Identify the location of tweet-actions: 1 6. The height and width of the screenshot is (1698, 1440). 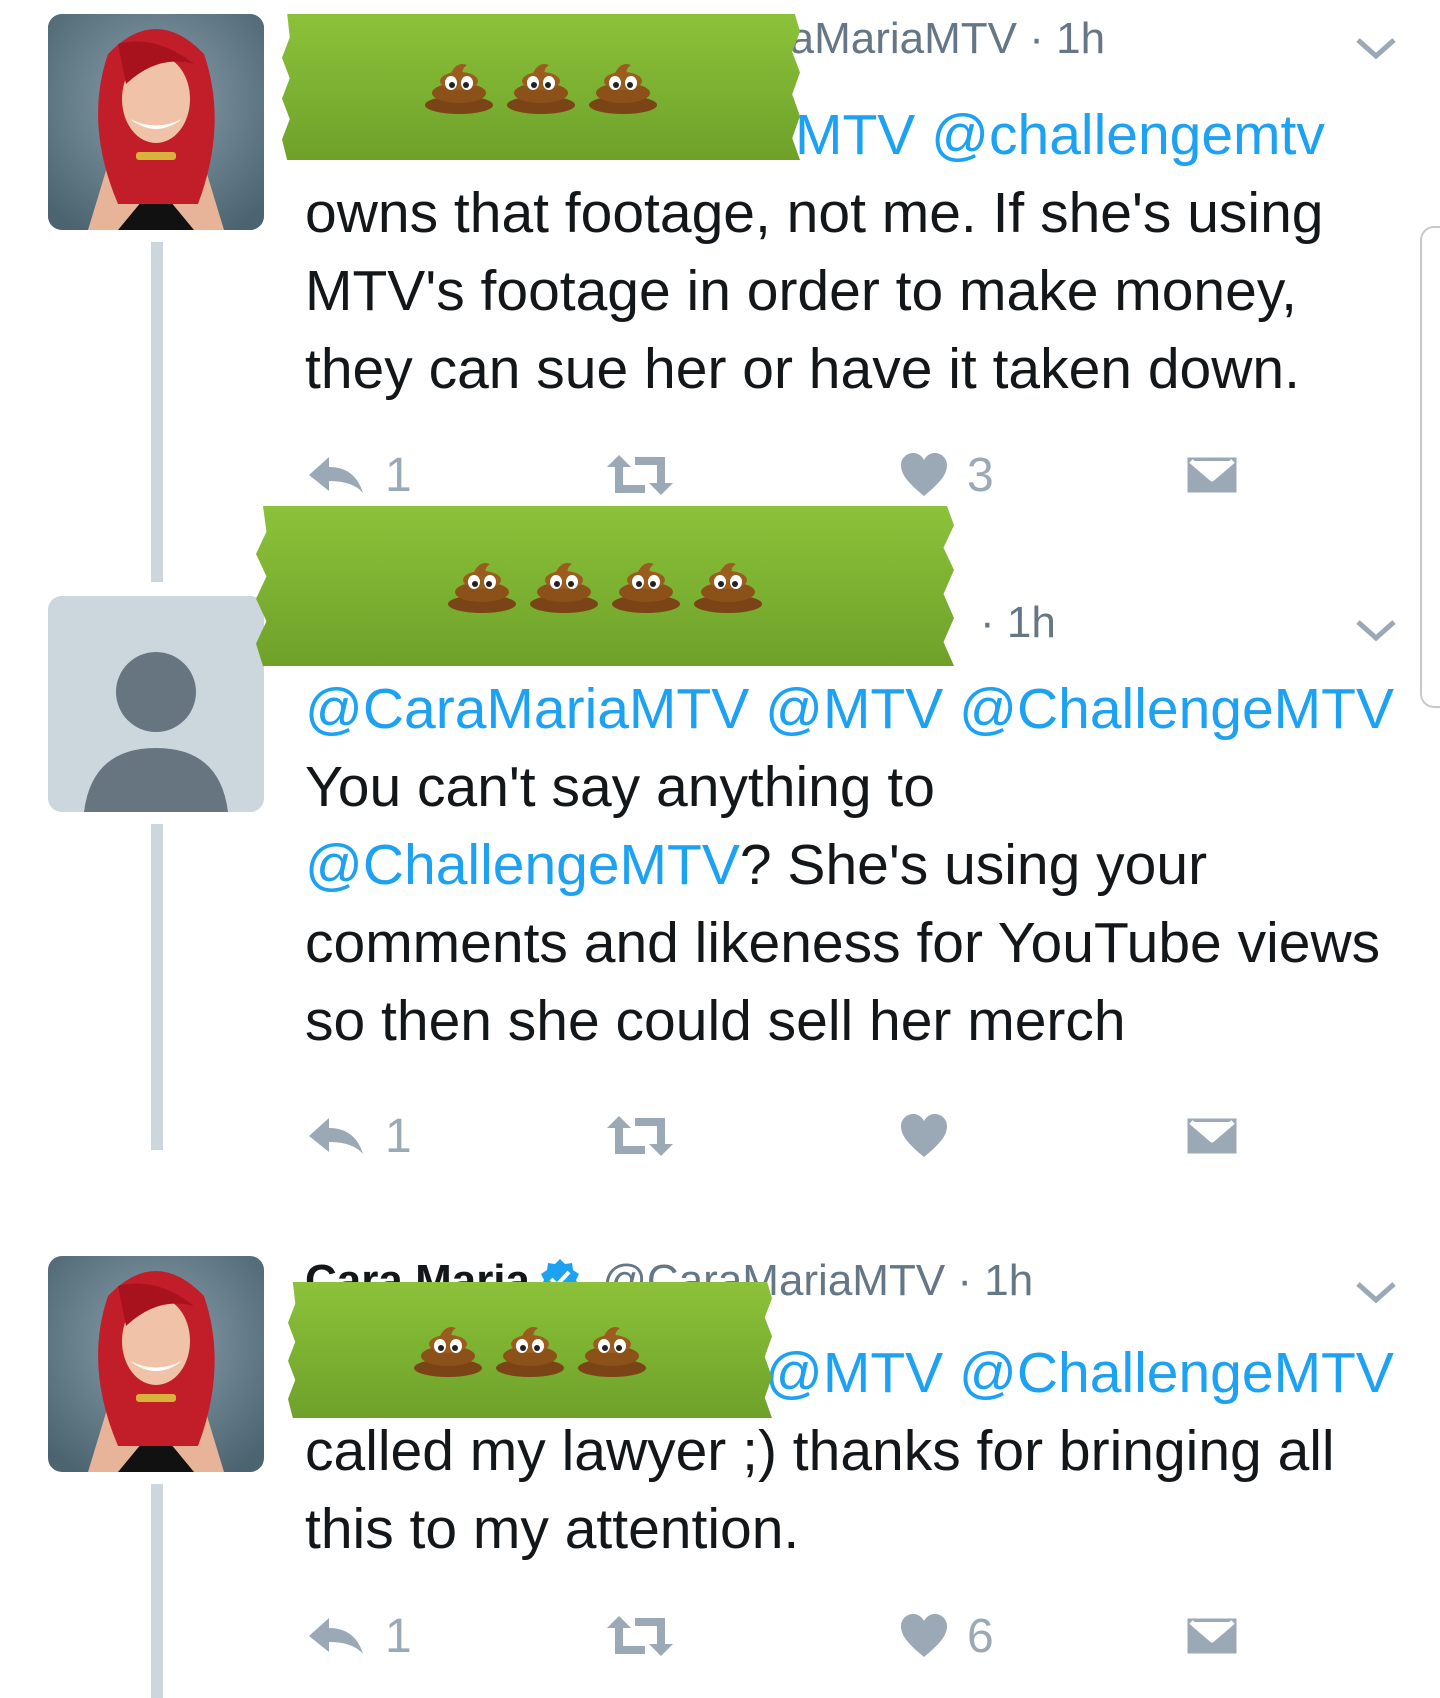
(780, 1636).